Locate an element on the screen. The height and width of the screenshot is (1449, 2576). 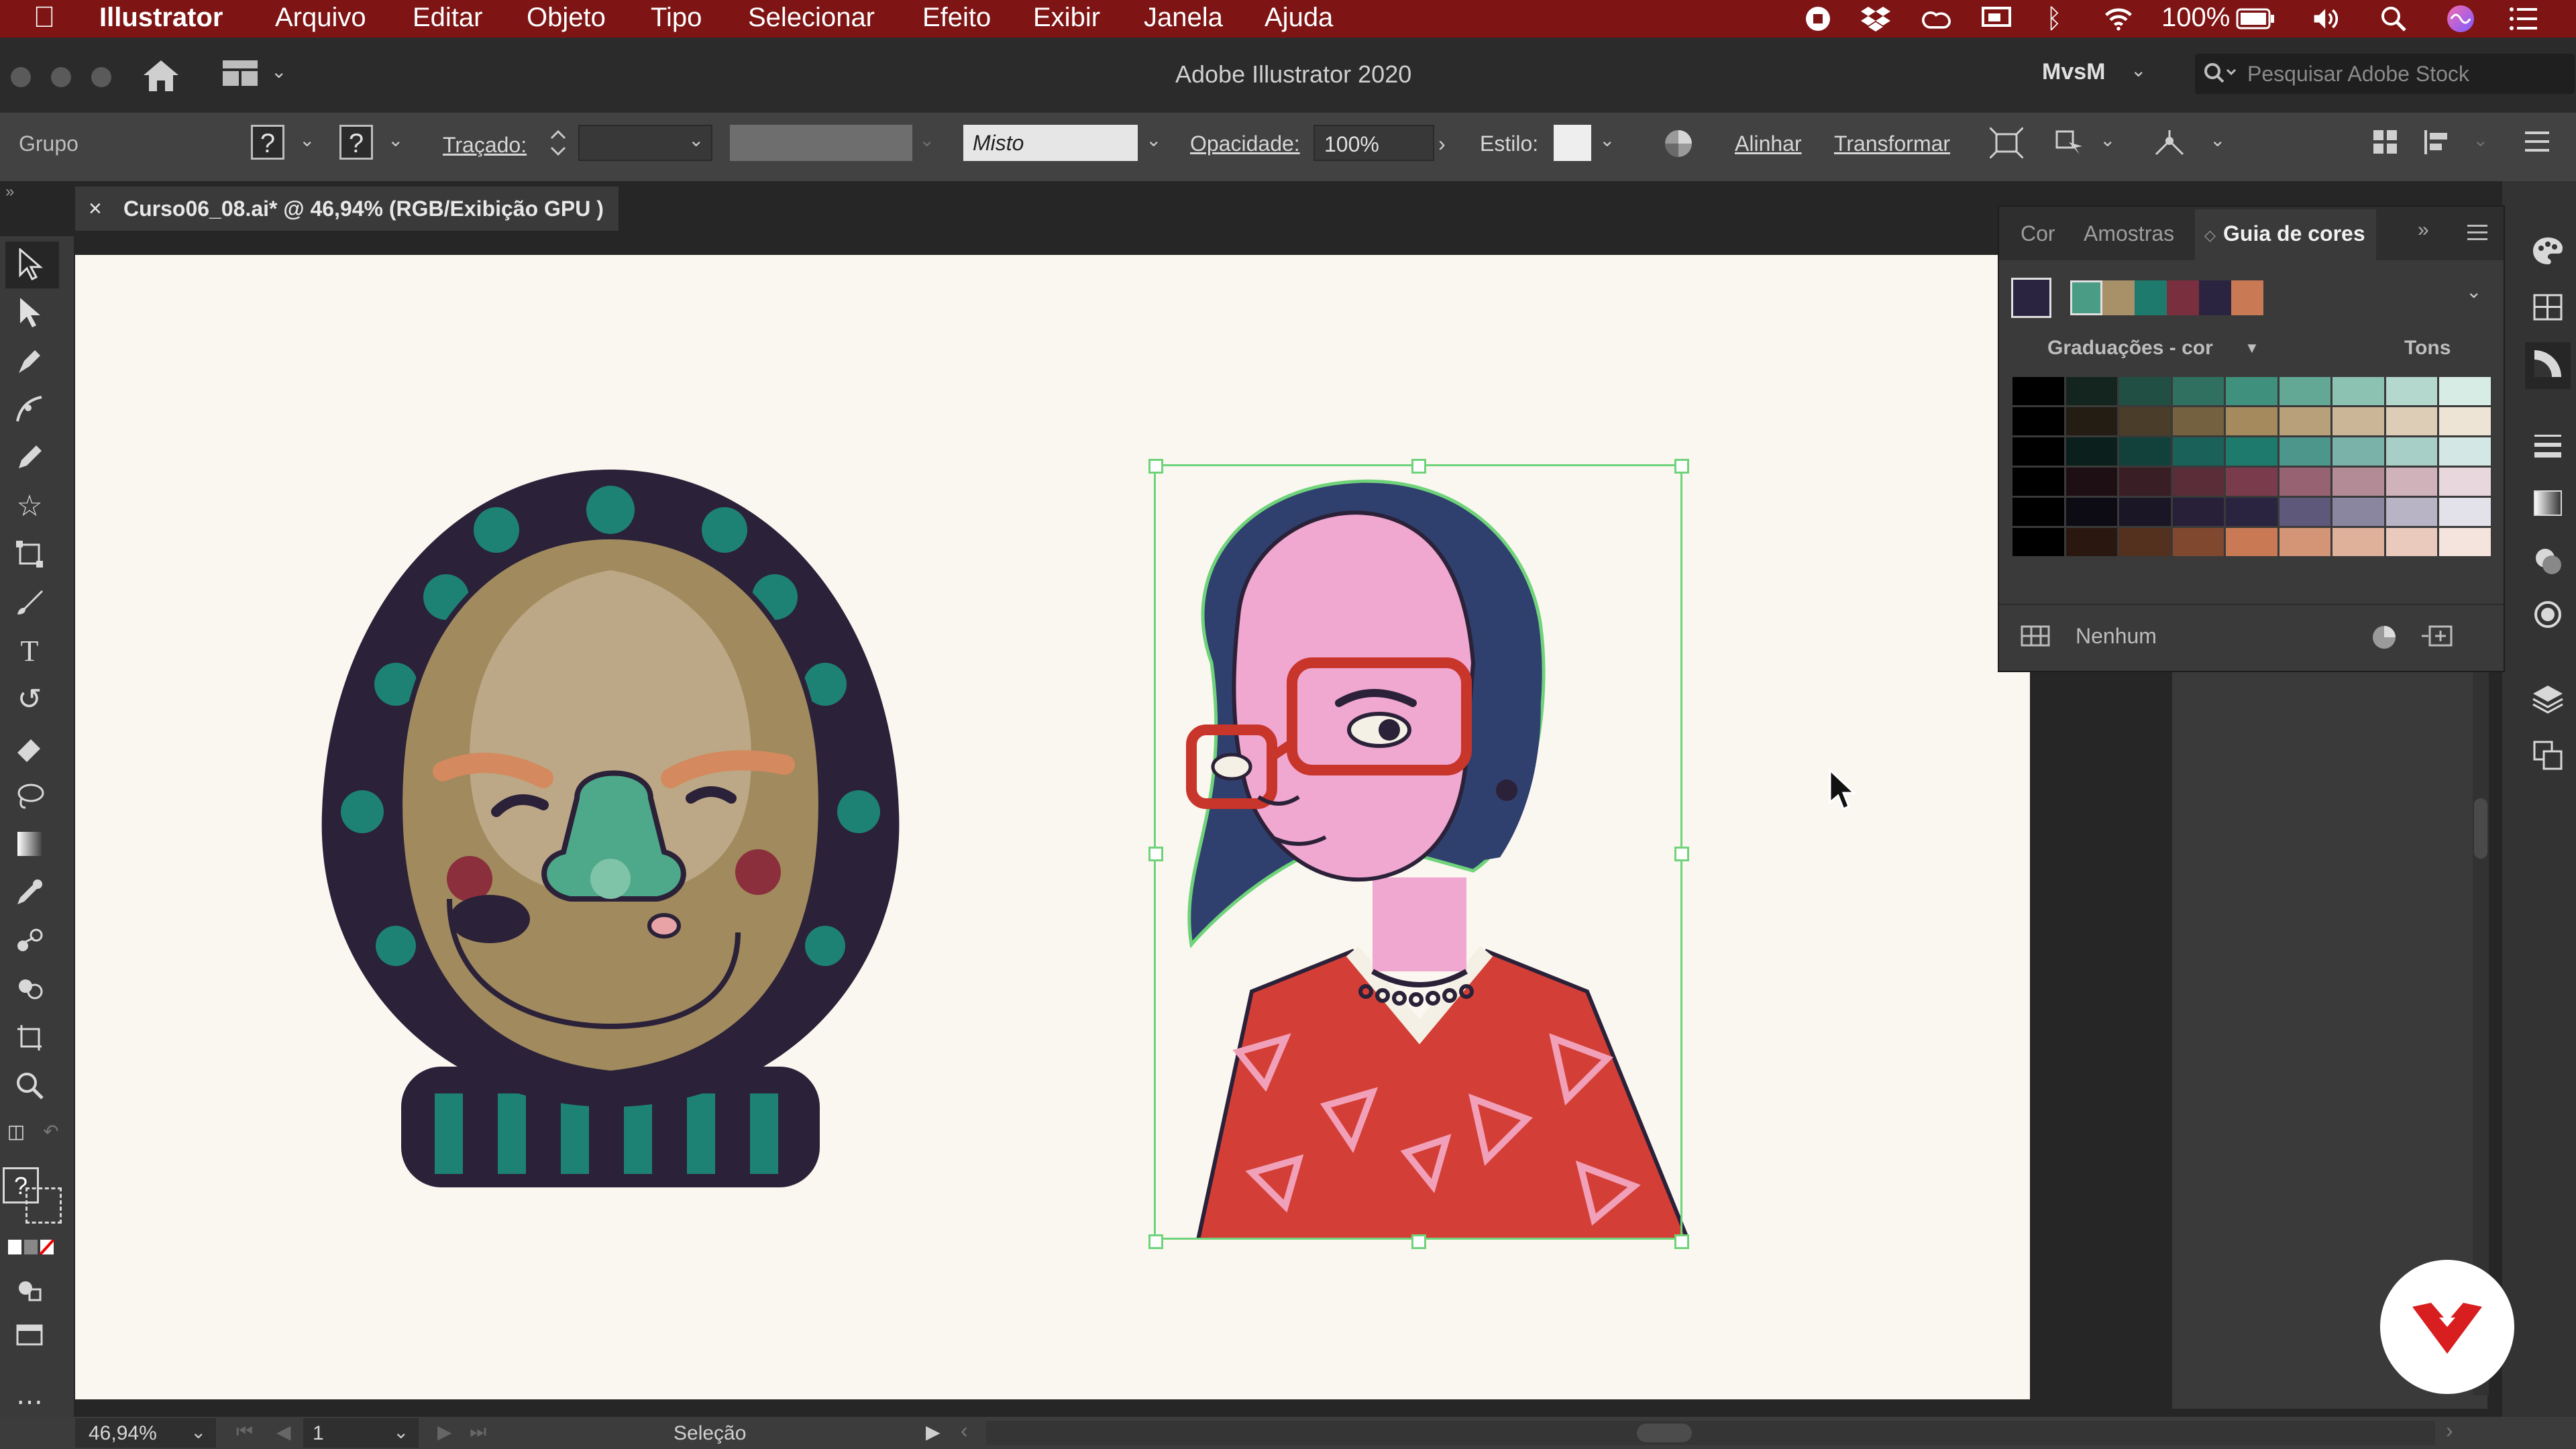
rotate-tool-icon: ↺ is located at coordinates (29, 699).